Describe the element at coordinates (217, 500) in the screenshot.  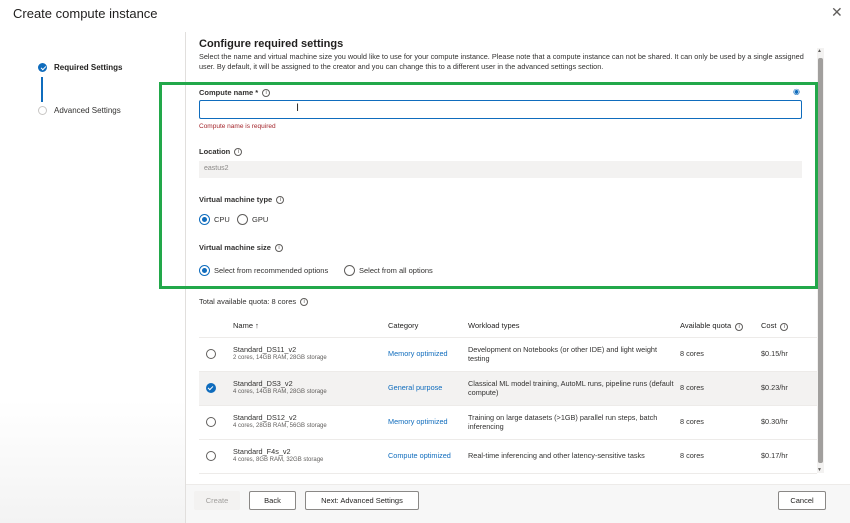
I see `create-button: Create` at that location.